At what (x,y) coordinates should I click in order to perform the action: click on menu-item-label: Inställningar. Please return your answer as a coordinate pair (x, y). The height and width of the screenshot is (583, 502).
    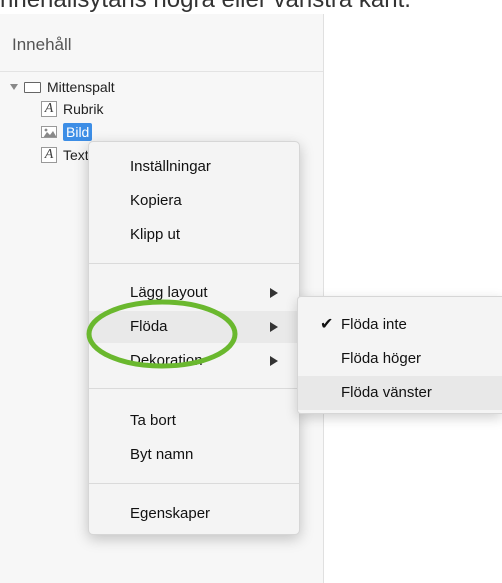
    Looking at the image, I should click on (170, 166).